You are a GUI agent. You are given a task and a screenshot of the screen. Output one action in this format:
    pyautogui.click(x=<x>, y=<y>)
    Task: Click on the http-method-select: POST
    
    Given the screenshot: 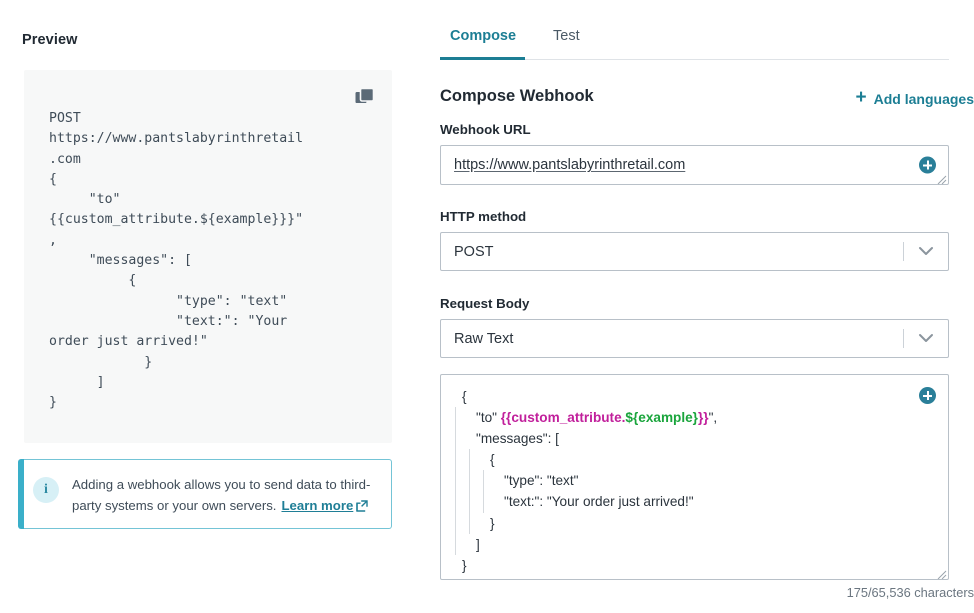 What is the action you would take?
    pyautogui.click(x=694, y=251)
    